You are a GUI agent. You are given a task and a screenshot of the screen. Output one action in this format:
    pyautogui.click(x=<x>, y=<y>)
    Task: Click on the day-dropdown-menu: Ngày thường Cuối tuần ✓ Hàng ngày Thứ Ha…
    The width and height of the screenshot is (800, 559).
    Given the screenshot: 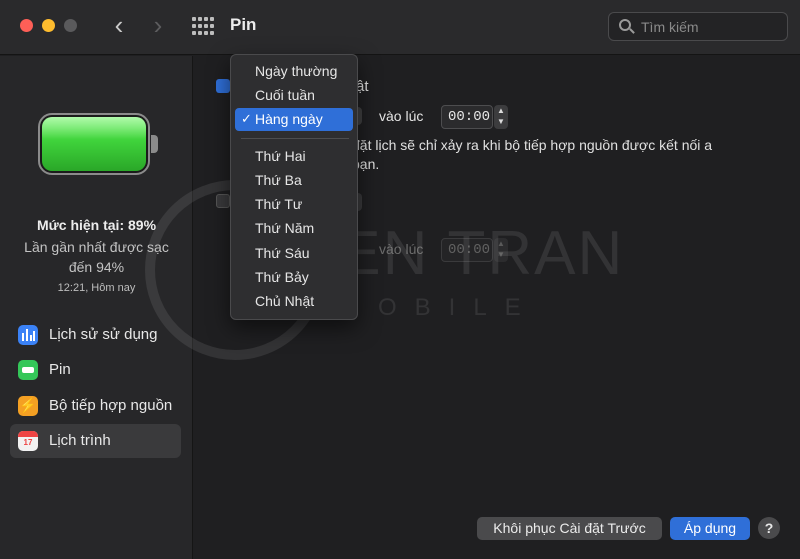 What is the action you would take?
    pyautogui.click(x=294, y=187)
    